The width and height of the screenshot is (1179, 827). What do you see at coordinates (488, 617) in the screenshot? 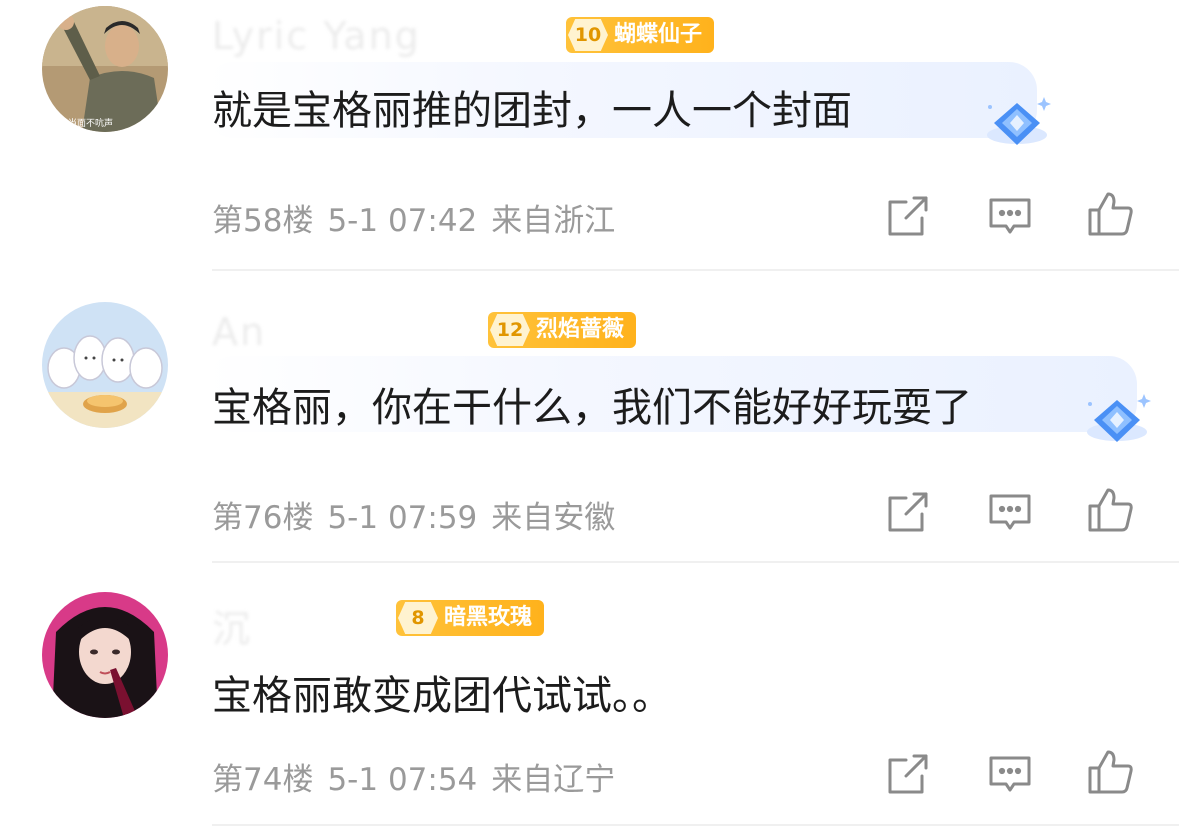
I see `badge-name: 暗黑玫瑰` at bounding box center [488, 617].